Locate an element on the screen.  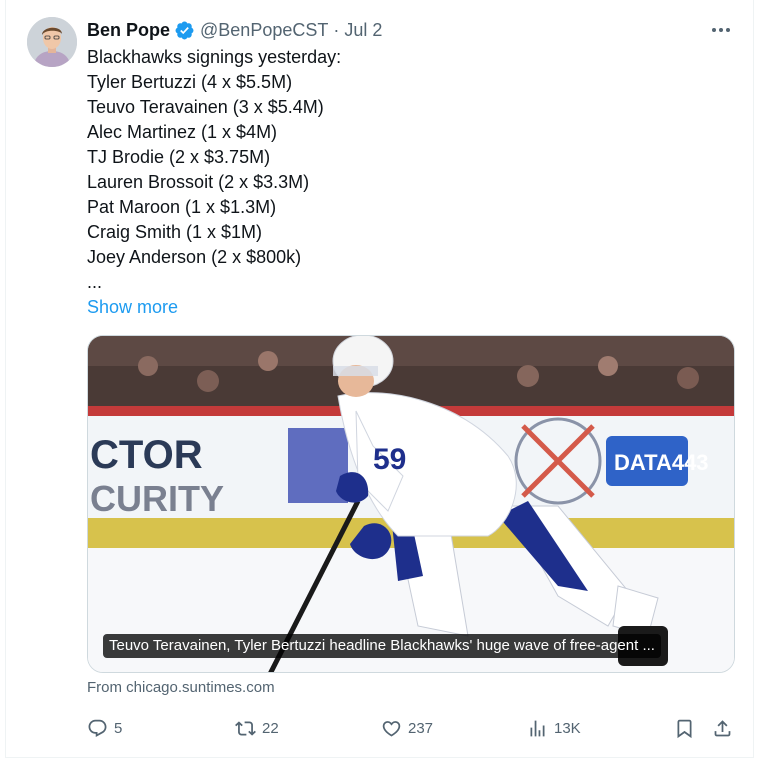
repost-button: 22 is located at coordinates (257, 728).